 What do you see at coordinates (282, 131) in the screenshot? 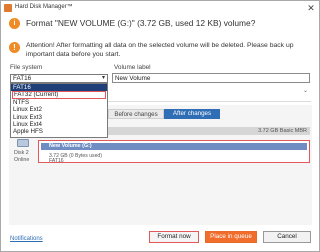
I see `disk-meta: 3.72 GB Basic MBR` at bounding box center [282, 131].